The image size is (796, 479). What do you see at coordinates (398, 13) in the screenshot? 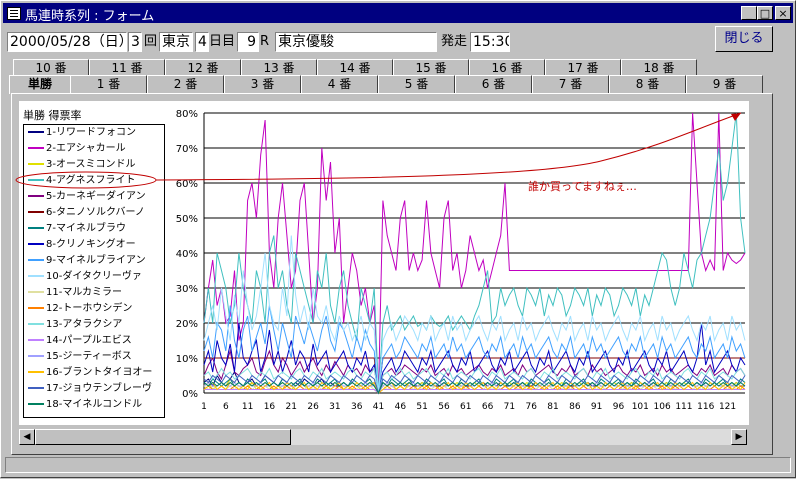
I see `title-bar: 馬連時系列 : フォーム _ □ ×` at bounding box center [398, 13].